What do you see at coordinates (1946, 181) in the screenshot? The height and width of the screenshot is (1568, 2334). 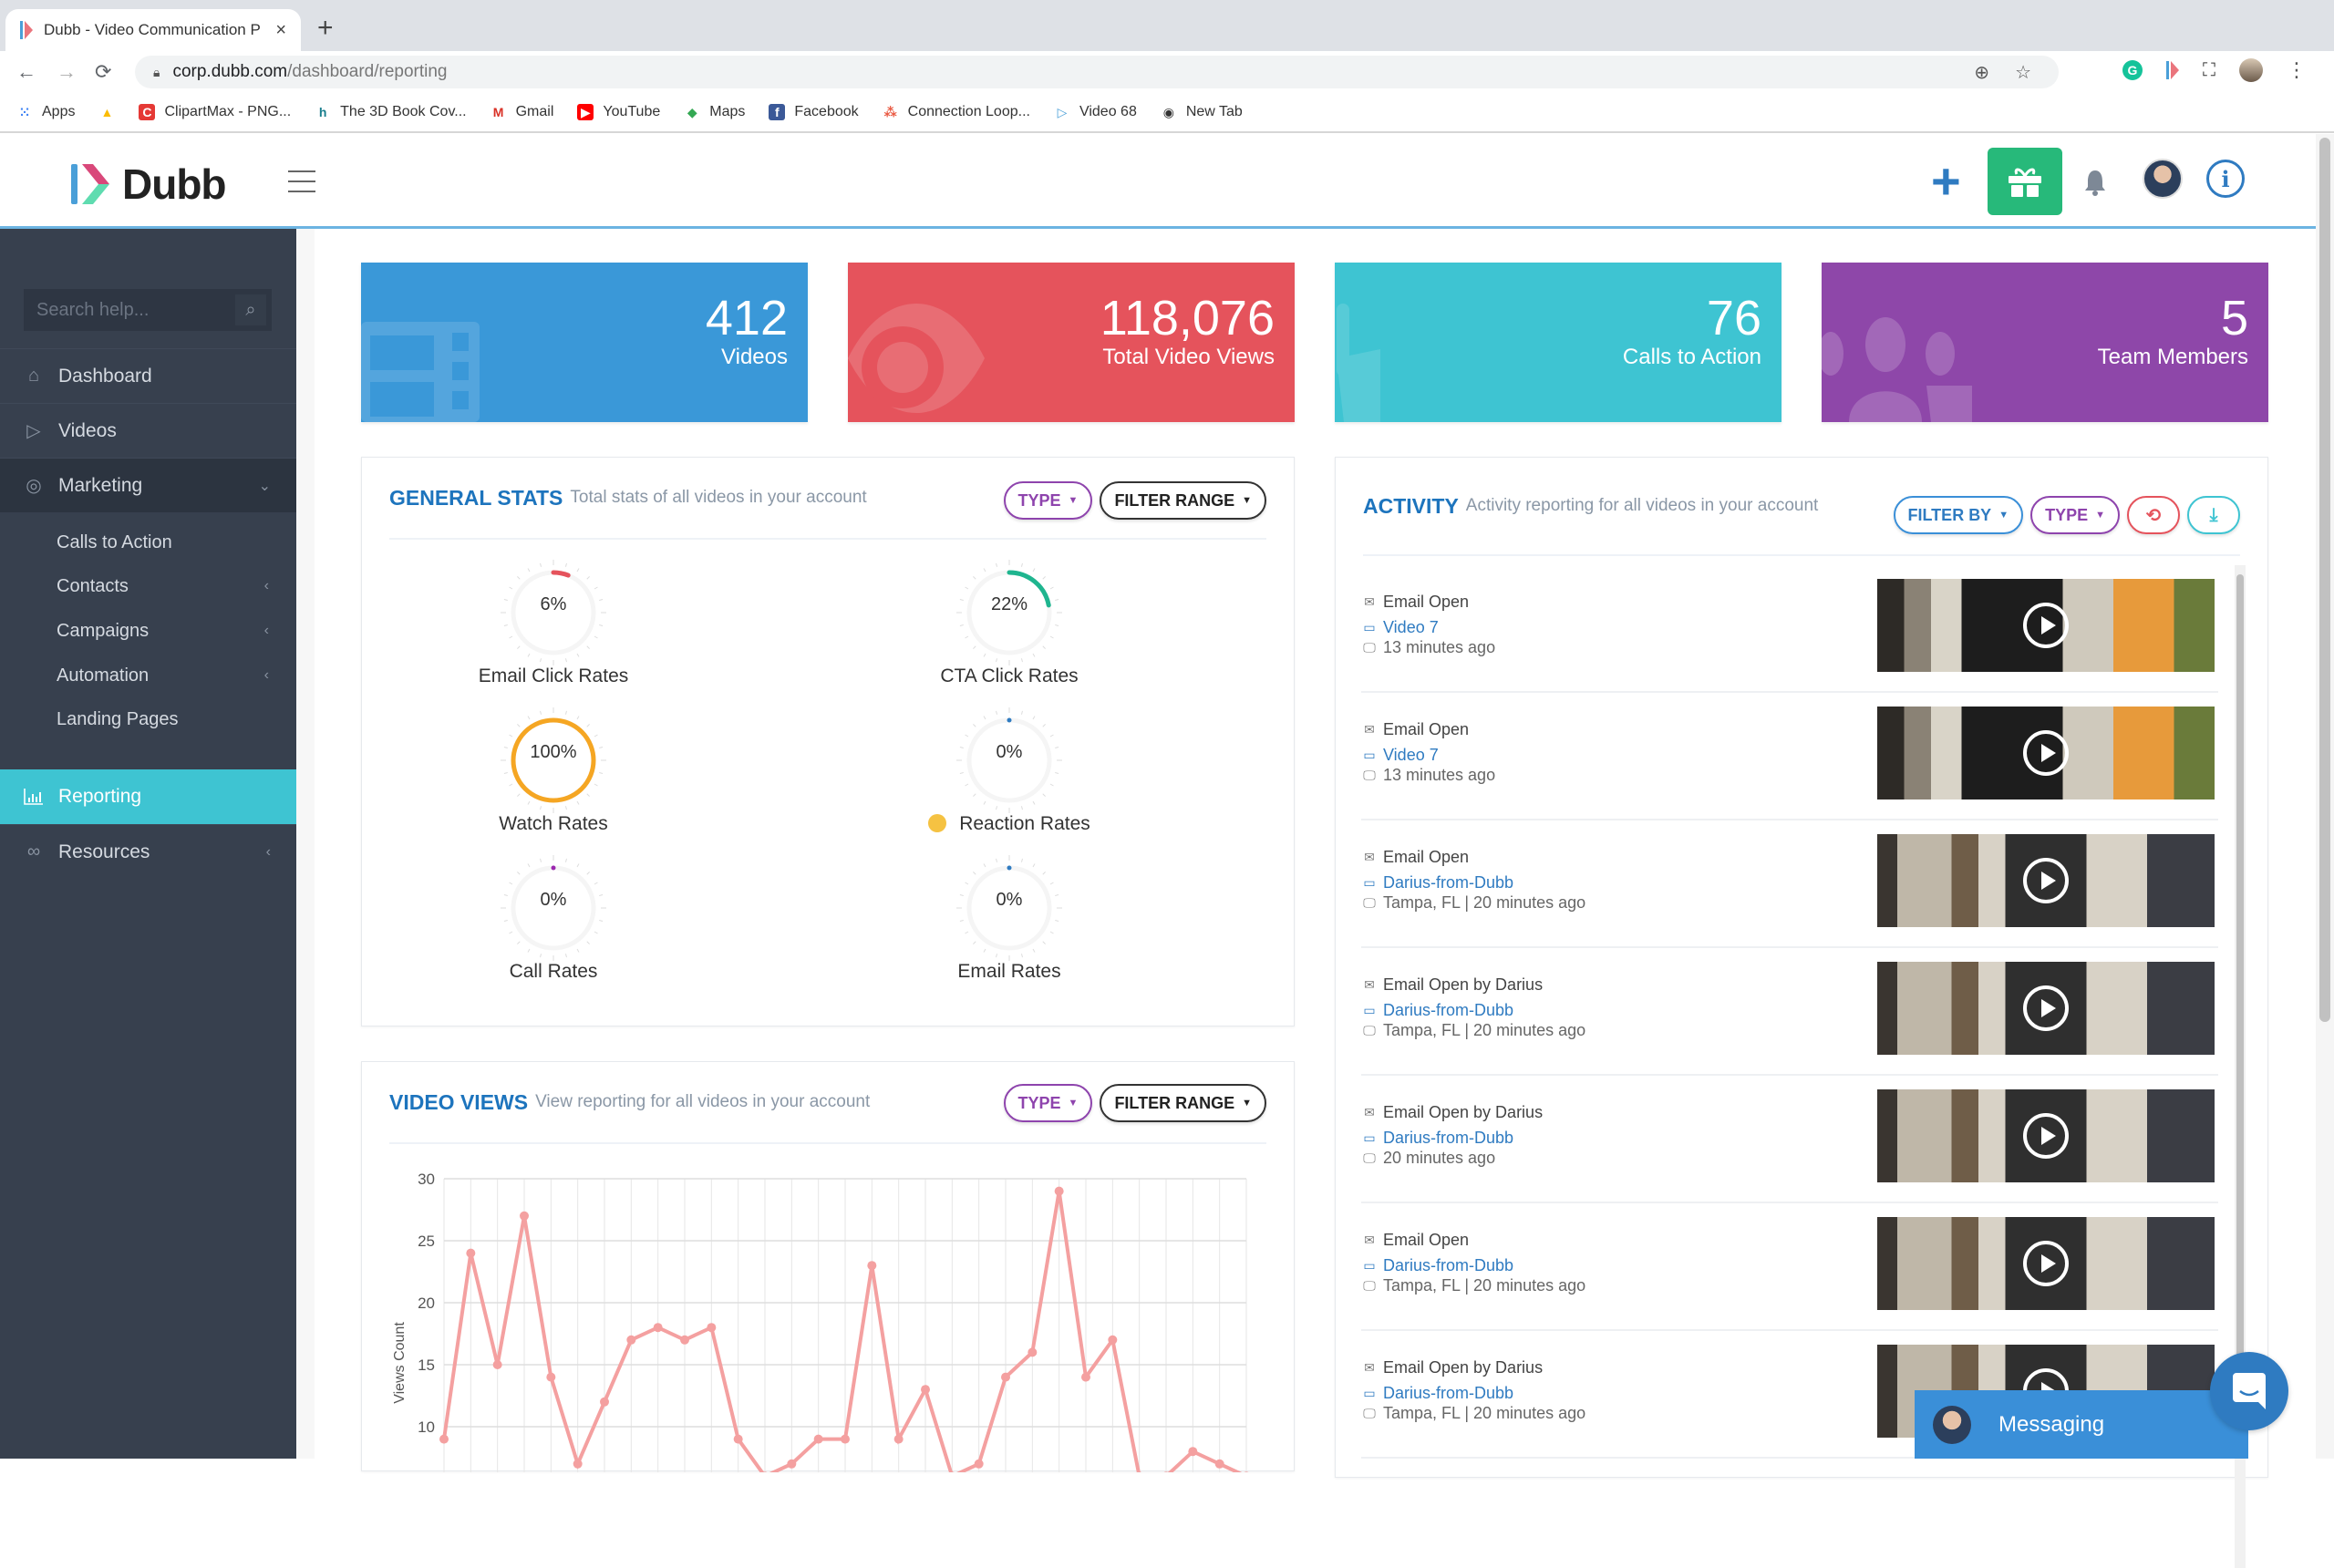 I see `add-button: +` at bounding box center [1946, 181].